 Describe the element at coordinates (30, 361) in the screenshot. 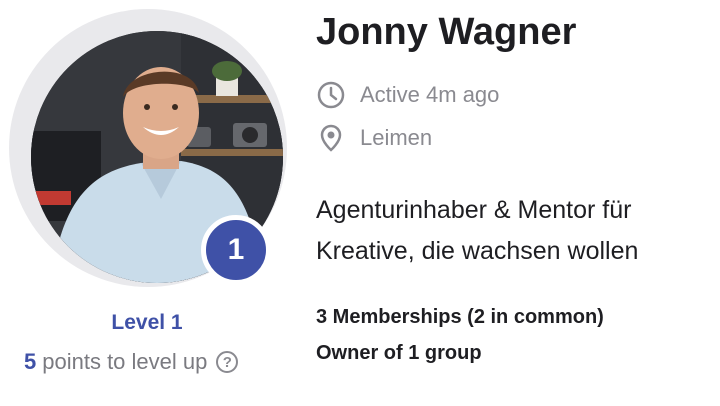

I see `points-count: 5` at that location.